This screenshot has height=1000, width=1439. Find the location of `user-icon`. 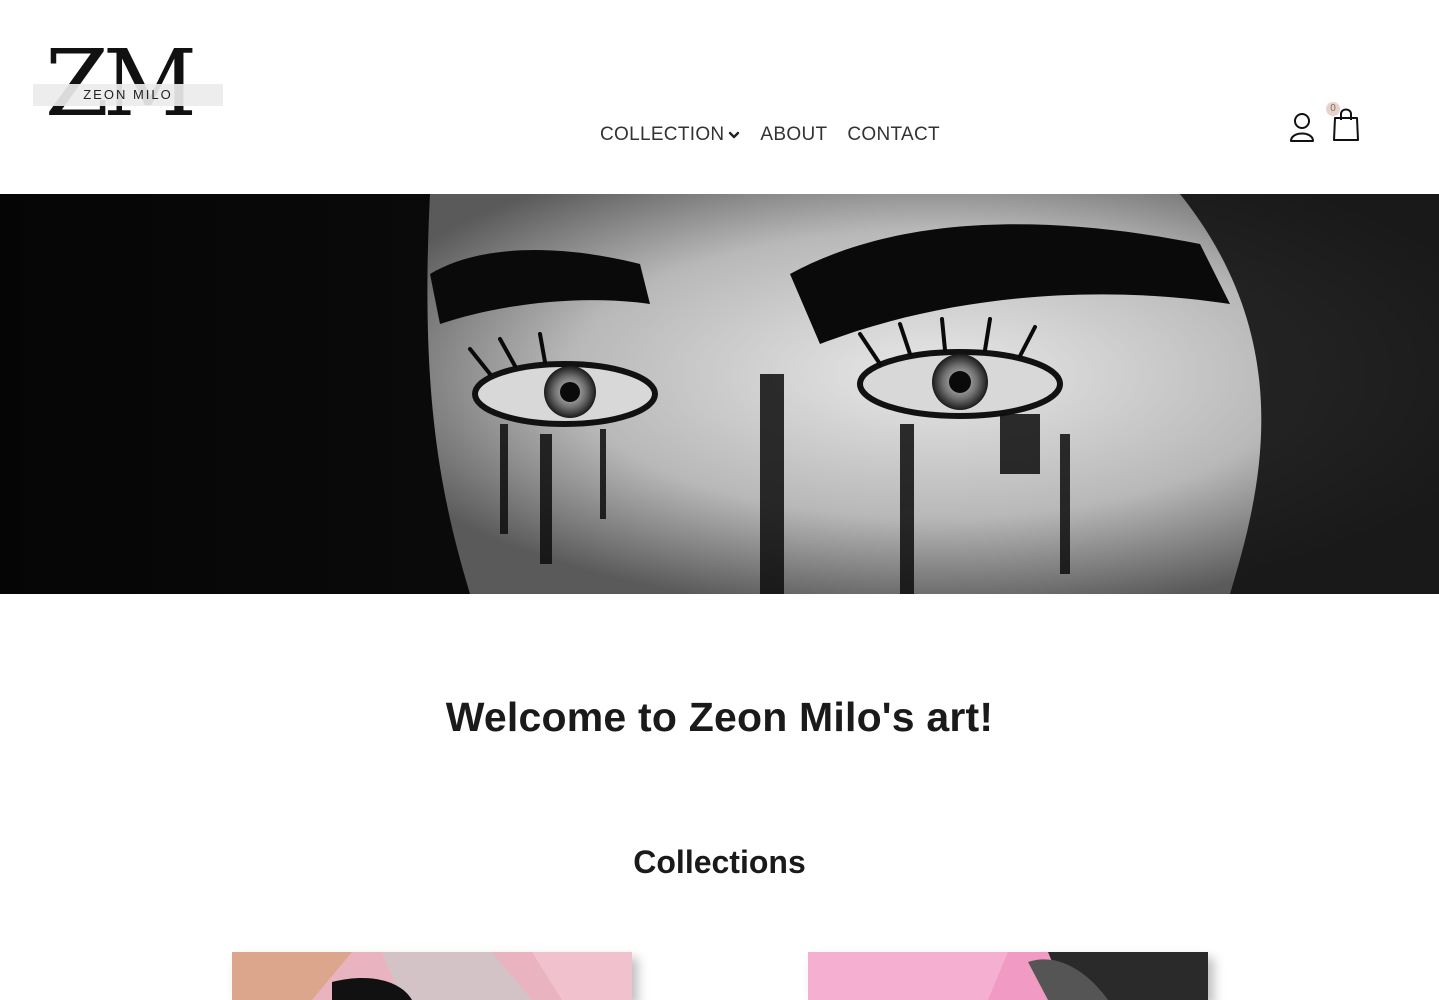

user-icon is located at coordinates (1302, 127).